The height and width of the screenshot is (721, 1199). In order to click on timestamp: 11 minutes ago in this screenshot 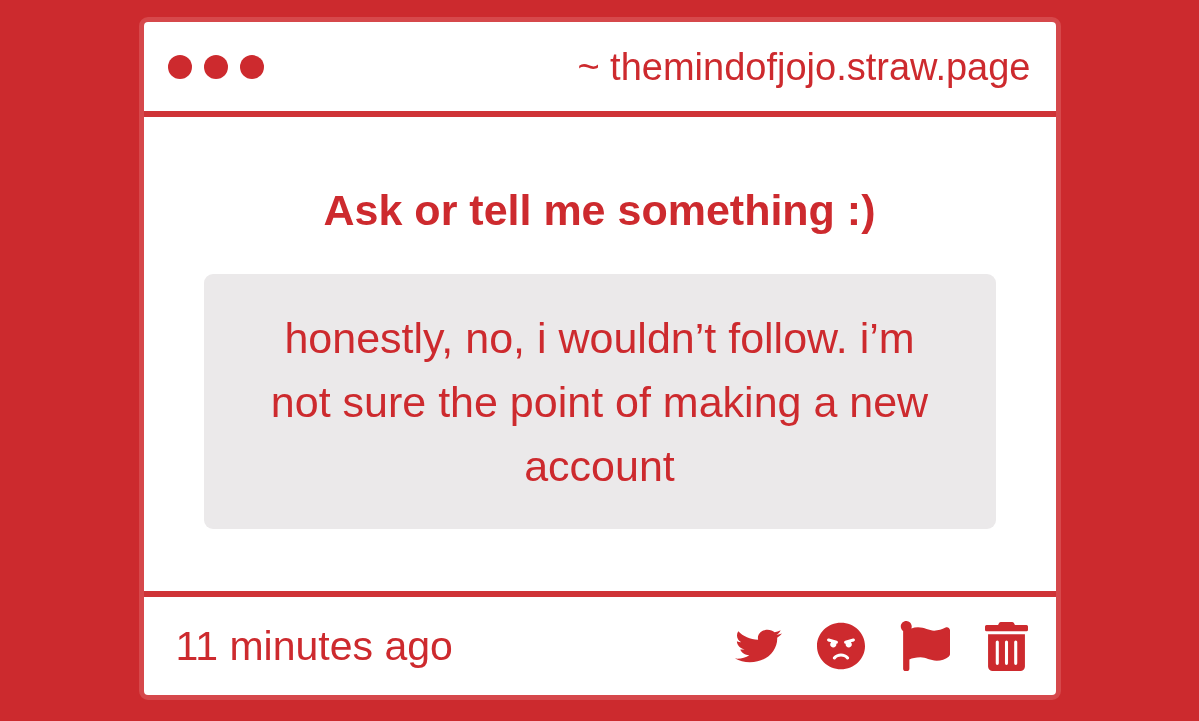, I will do `click(314, 646)`.